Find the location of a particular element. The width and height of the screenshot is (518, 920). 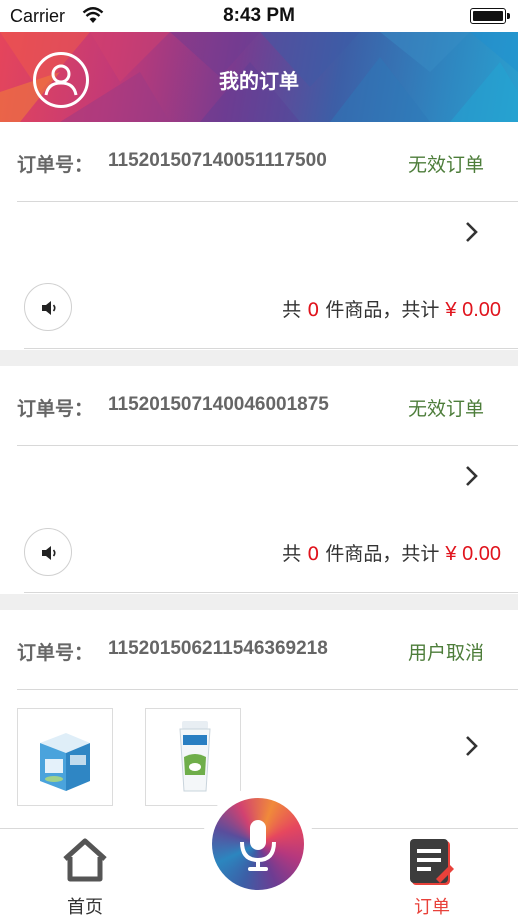

clock: 8:43 PM is located at coordinates (259, 15).